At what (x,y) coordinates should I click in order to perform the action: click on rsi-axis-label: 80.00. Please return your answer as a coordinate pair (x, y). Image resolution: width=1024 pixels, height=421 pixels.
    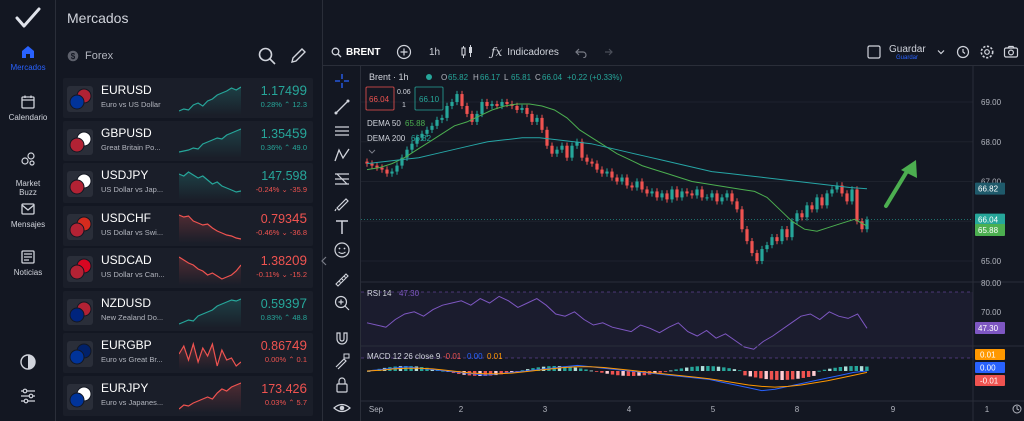
    Looking at the image, I should click on (991, 283).